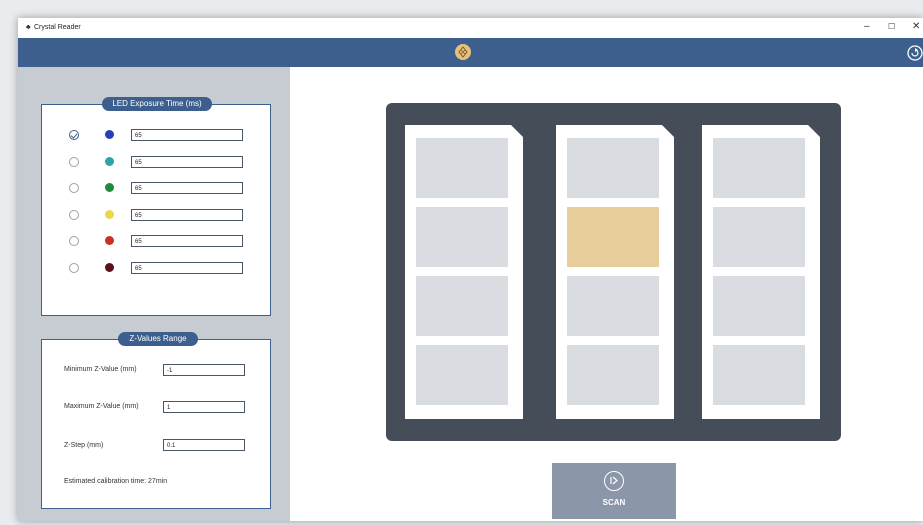 This screenshot has height=525, width=923. Describe the element at coordinates (891, 26) in the screenshot. I see `maximize-button: ☐` at that location.